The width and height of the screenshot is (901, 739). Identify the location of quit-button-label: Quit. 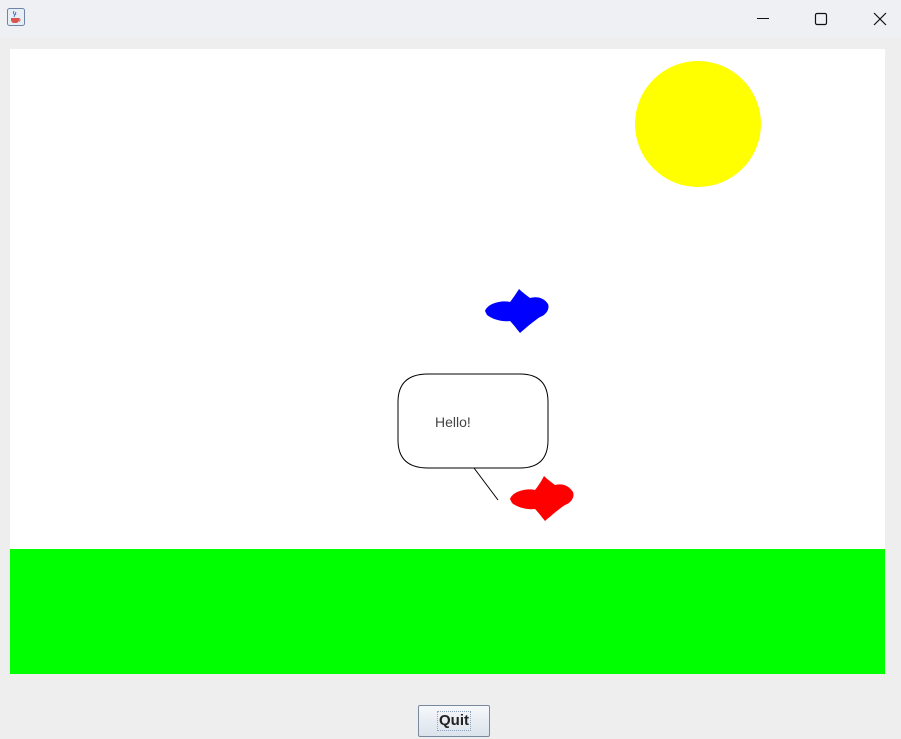
(454, 721).